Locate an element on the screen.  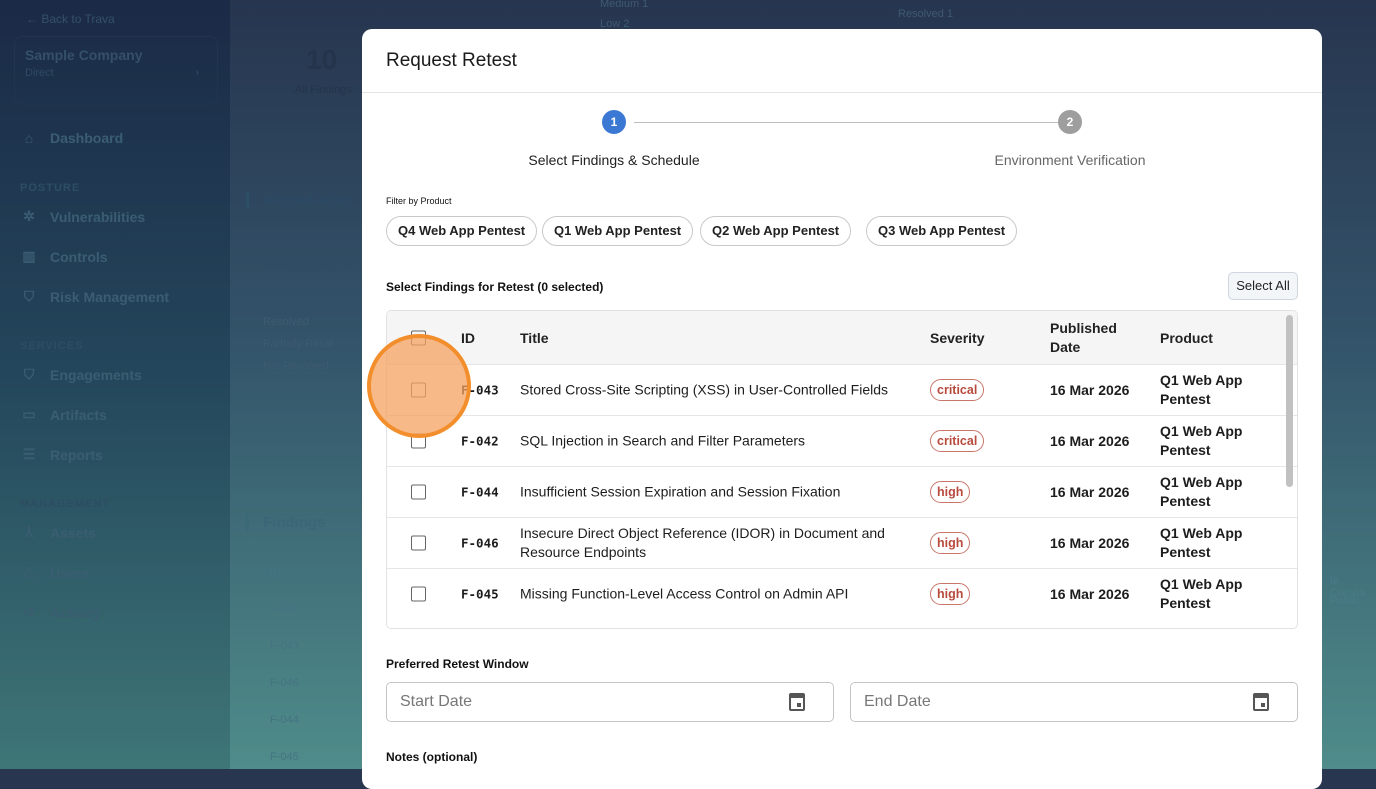
notes-label: Notes (optional) is located at coordinates (432, 757).